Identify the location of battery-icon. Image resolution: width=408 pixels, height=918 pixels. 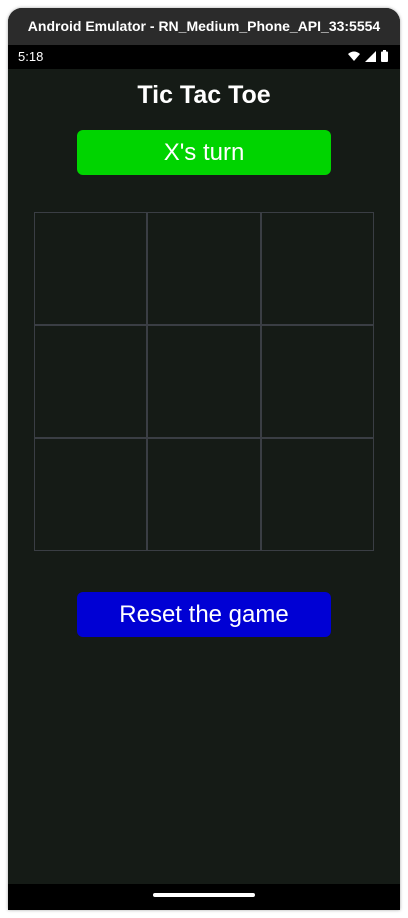
(384, 56).